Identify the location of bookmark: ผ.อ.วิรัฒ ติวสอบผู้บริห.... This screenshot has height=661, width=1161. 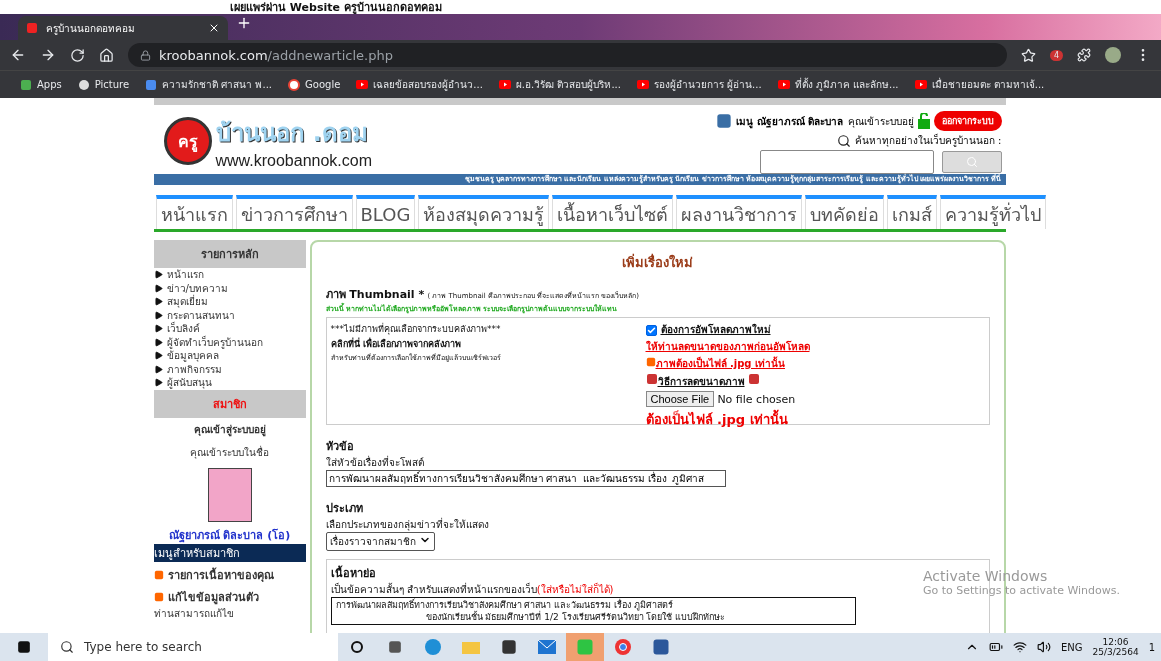
(559, 84).